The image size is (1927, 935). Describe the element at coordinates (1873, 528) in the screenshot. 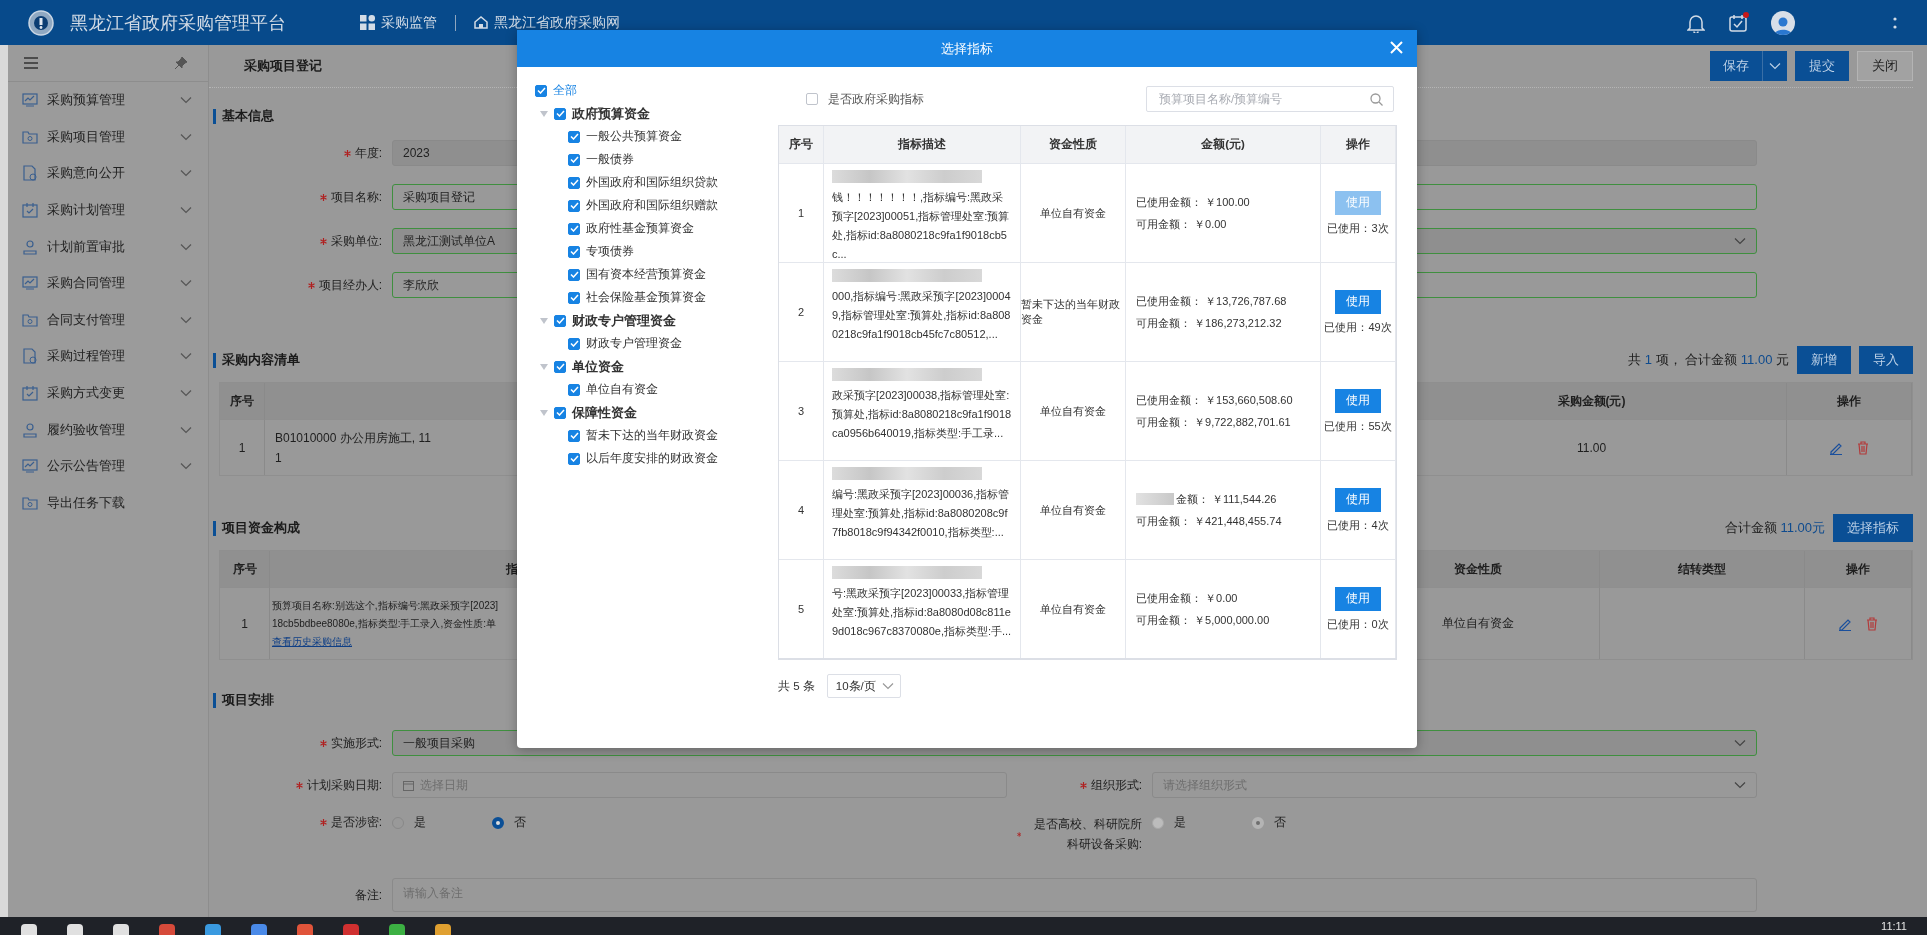

I see `select-indicator-button: 选择指标` at that location.